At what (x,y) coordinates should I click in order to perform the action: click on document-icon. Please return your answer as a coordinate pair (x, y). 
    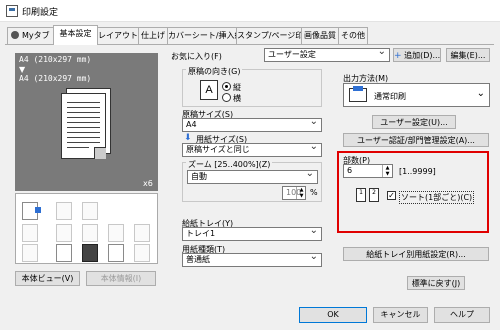
    Looking at the image, I should click on (116, 253).